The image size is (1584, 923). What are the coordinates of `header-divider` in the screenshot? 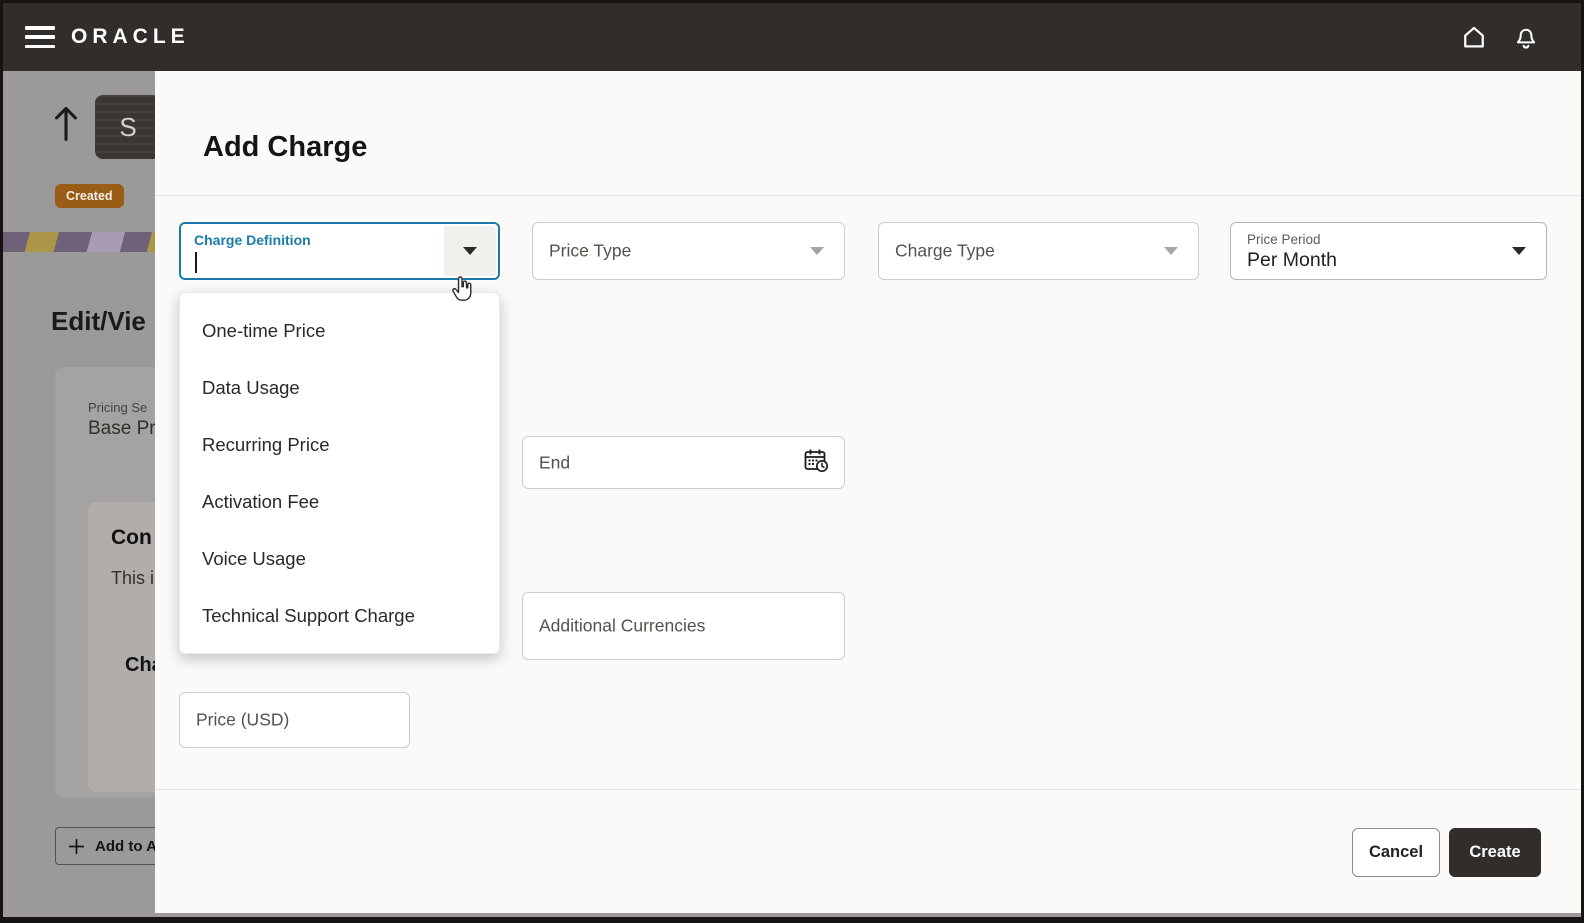 It's located at (868, 195).